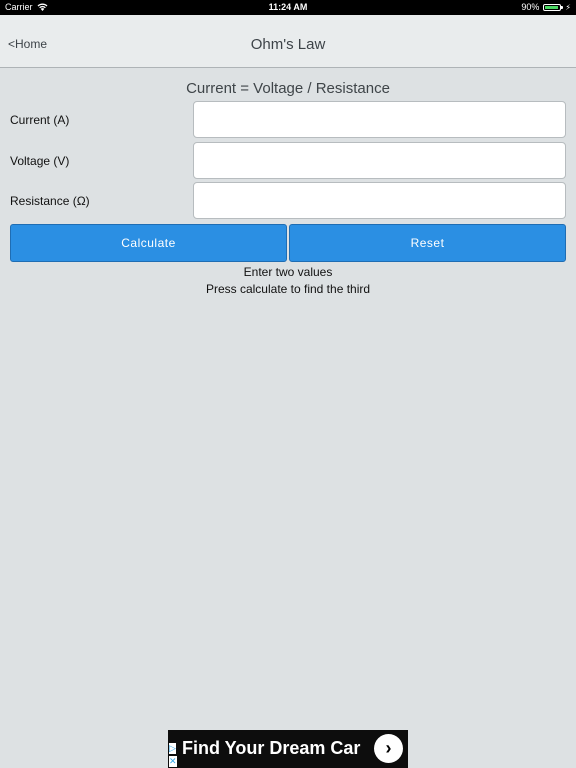 The width and height of the screenshot is (576, 768). I want to click on current-field, so click(379, 119).